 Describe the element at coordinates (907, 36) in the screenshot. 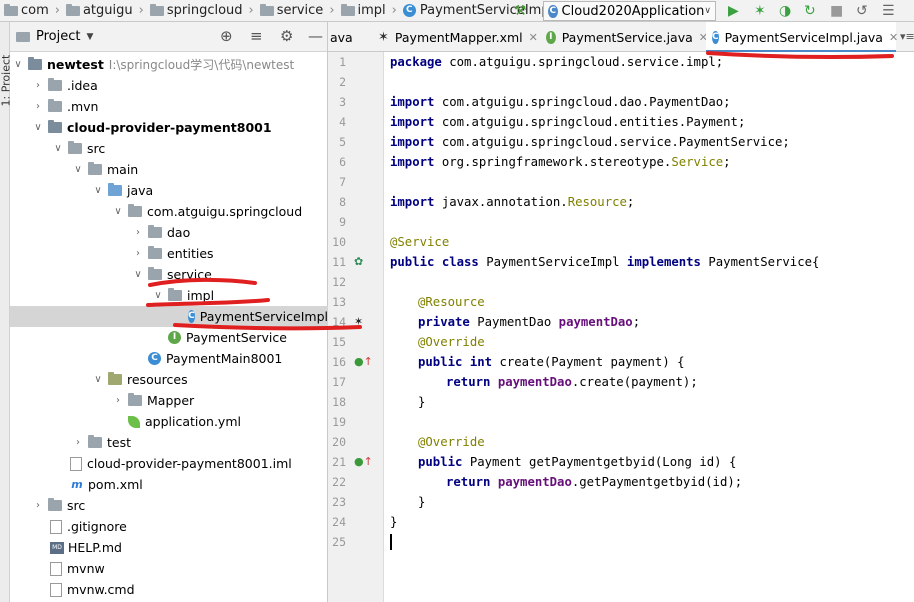

I see `tab-list-icon: ▾≡` at that location.